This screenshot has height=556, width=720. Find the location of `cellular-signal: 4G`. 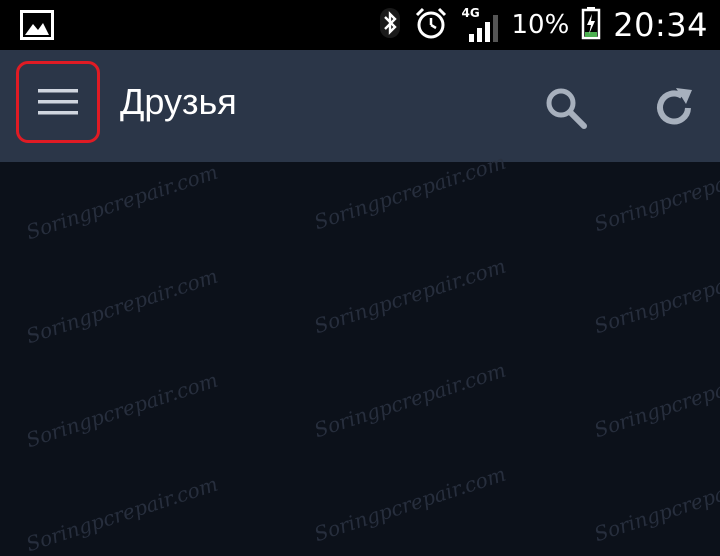

cellular-signal: 4G is located at coordinates (480, 24).